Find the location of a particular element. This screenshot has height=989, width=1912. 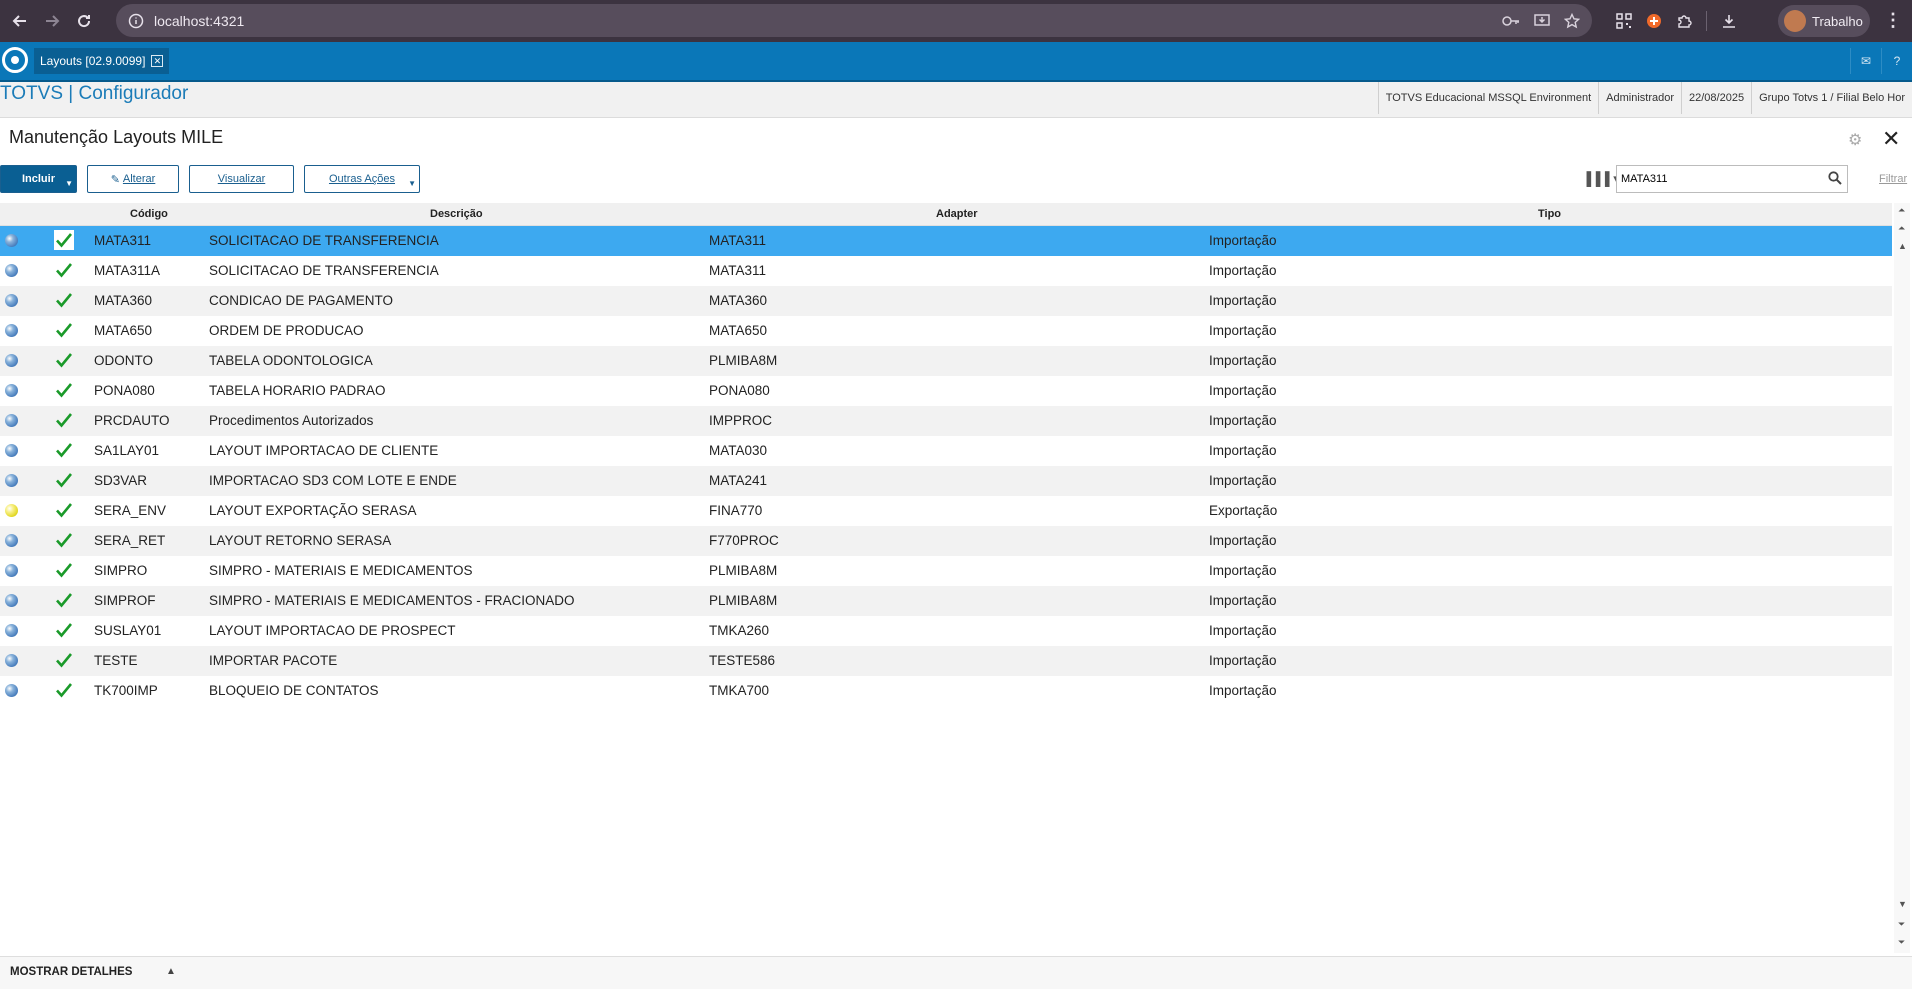

app-brand: TOTVS | Configurador is located at coordinates (94, 93).